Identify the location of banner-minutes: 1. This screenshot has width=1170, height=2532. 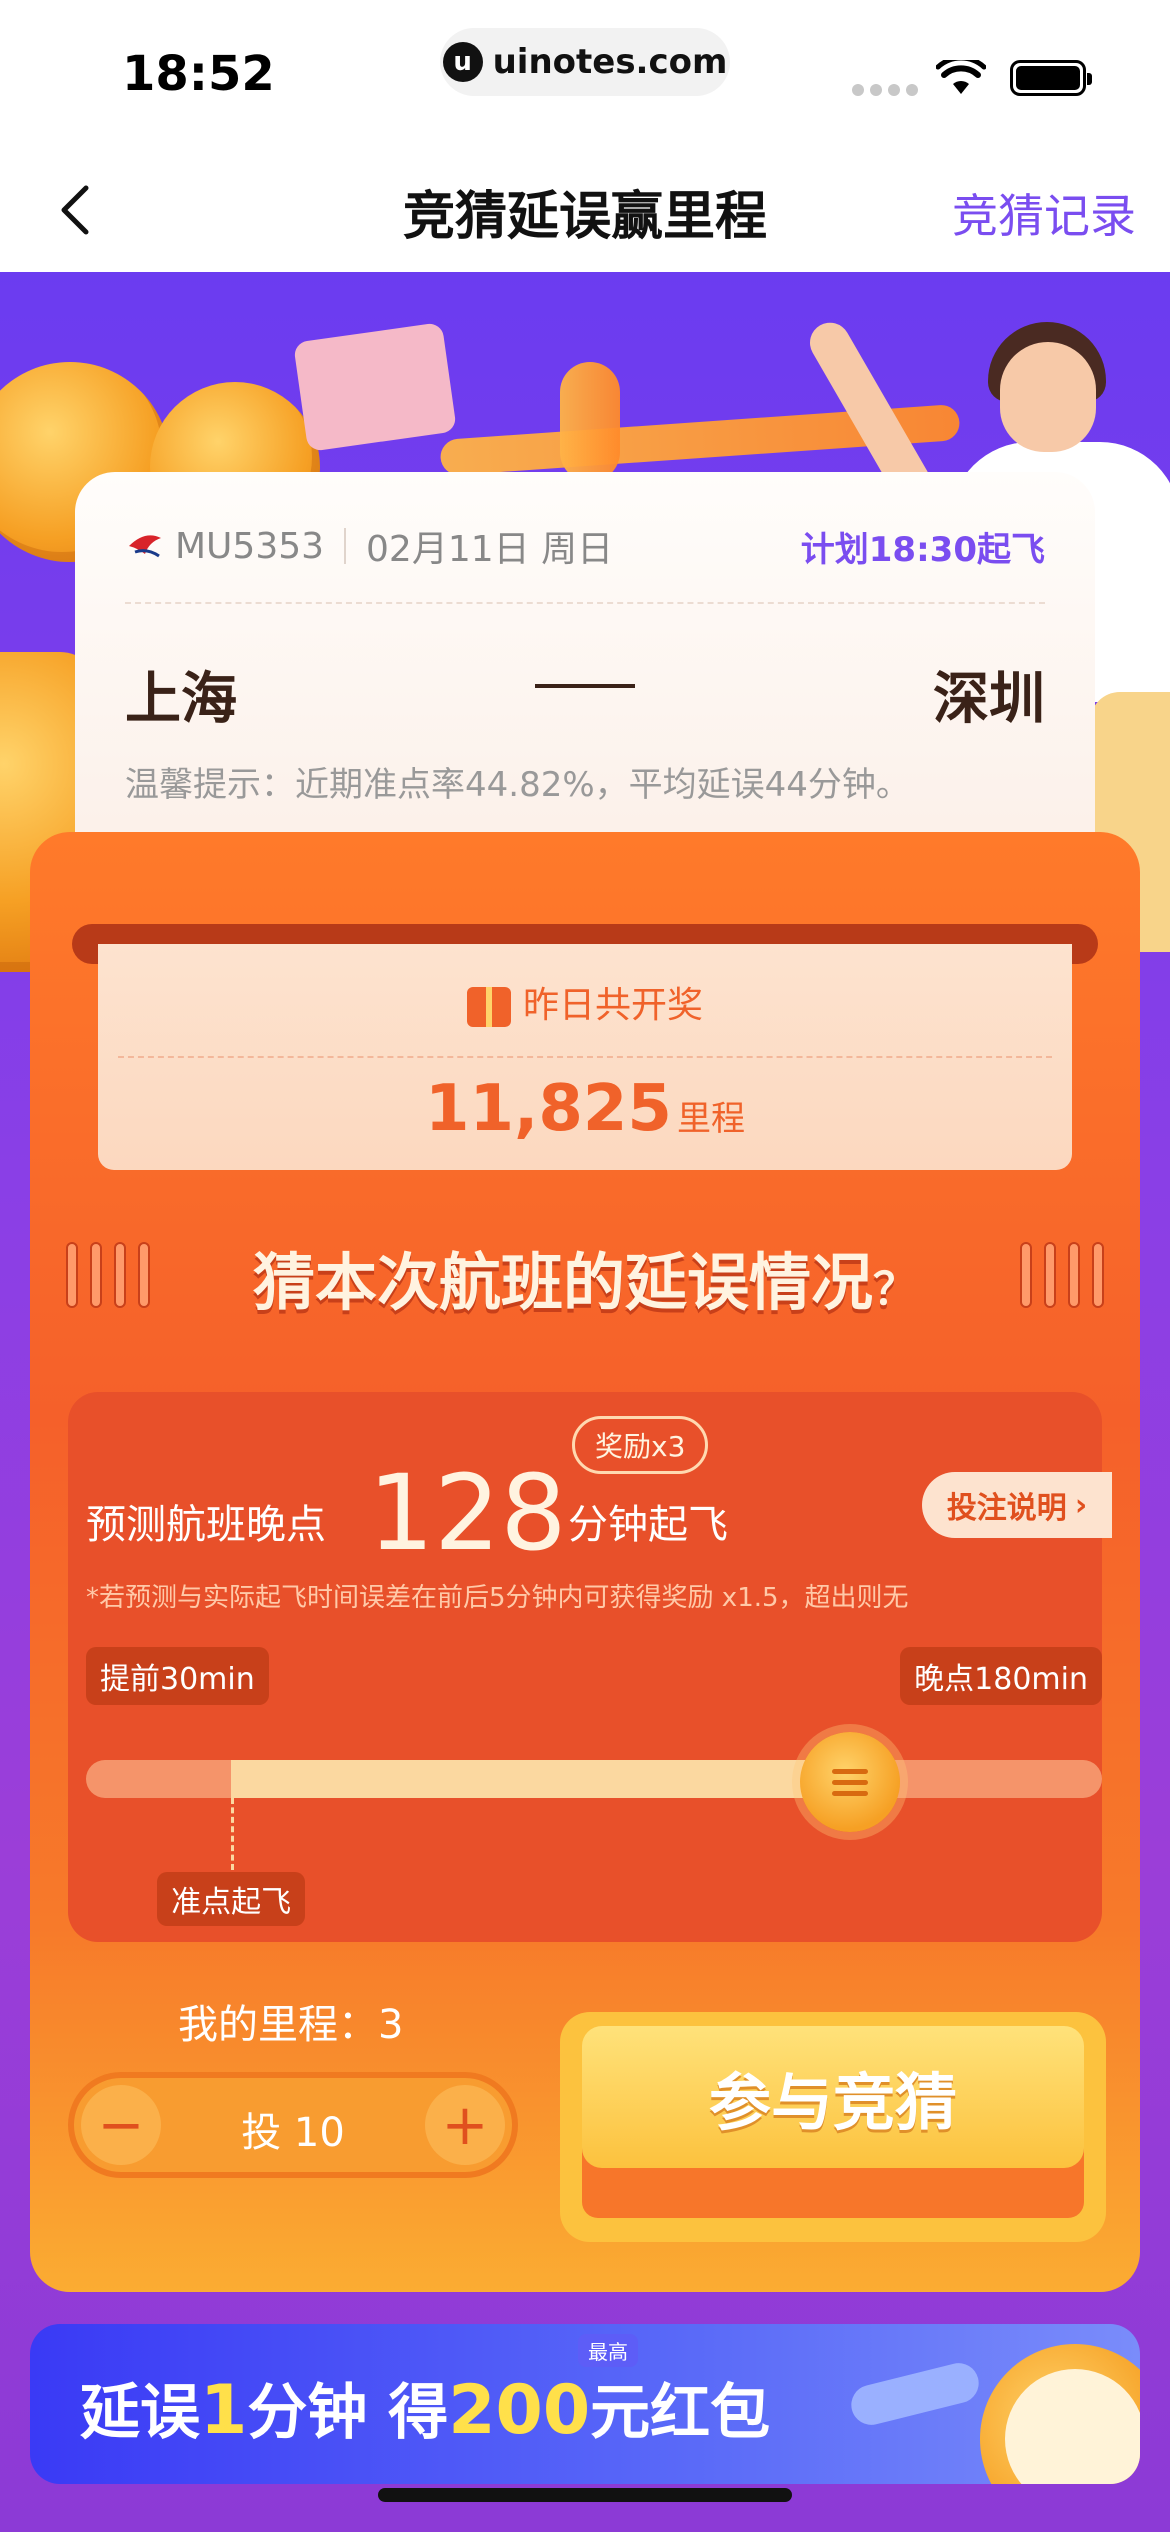
(224, 2410).